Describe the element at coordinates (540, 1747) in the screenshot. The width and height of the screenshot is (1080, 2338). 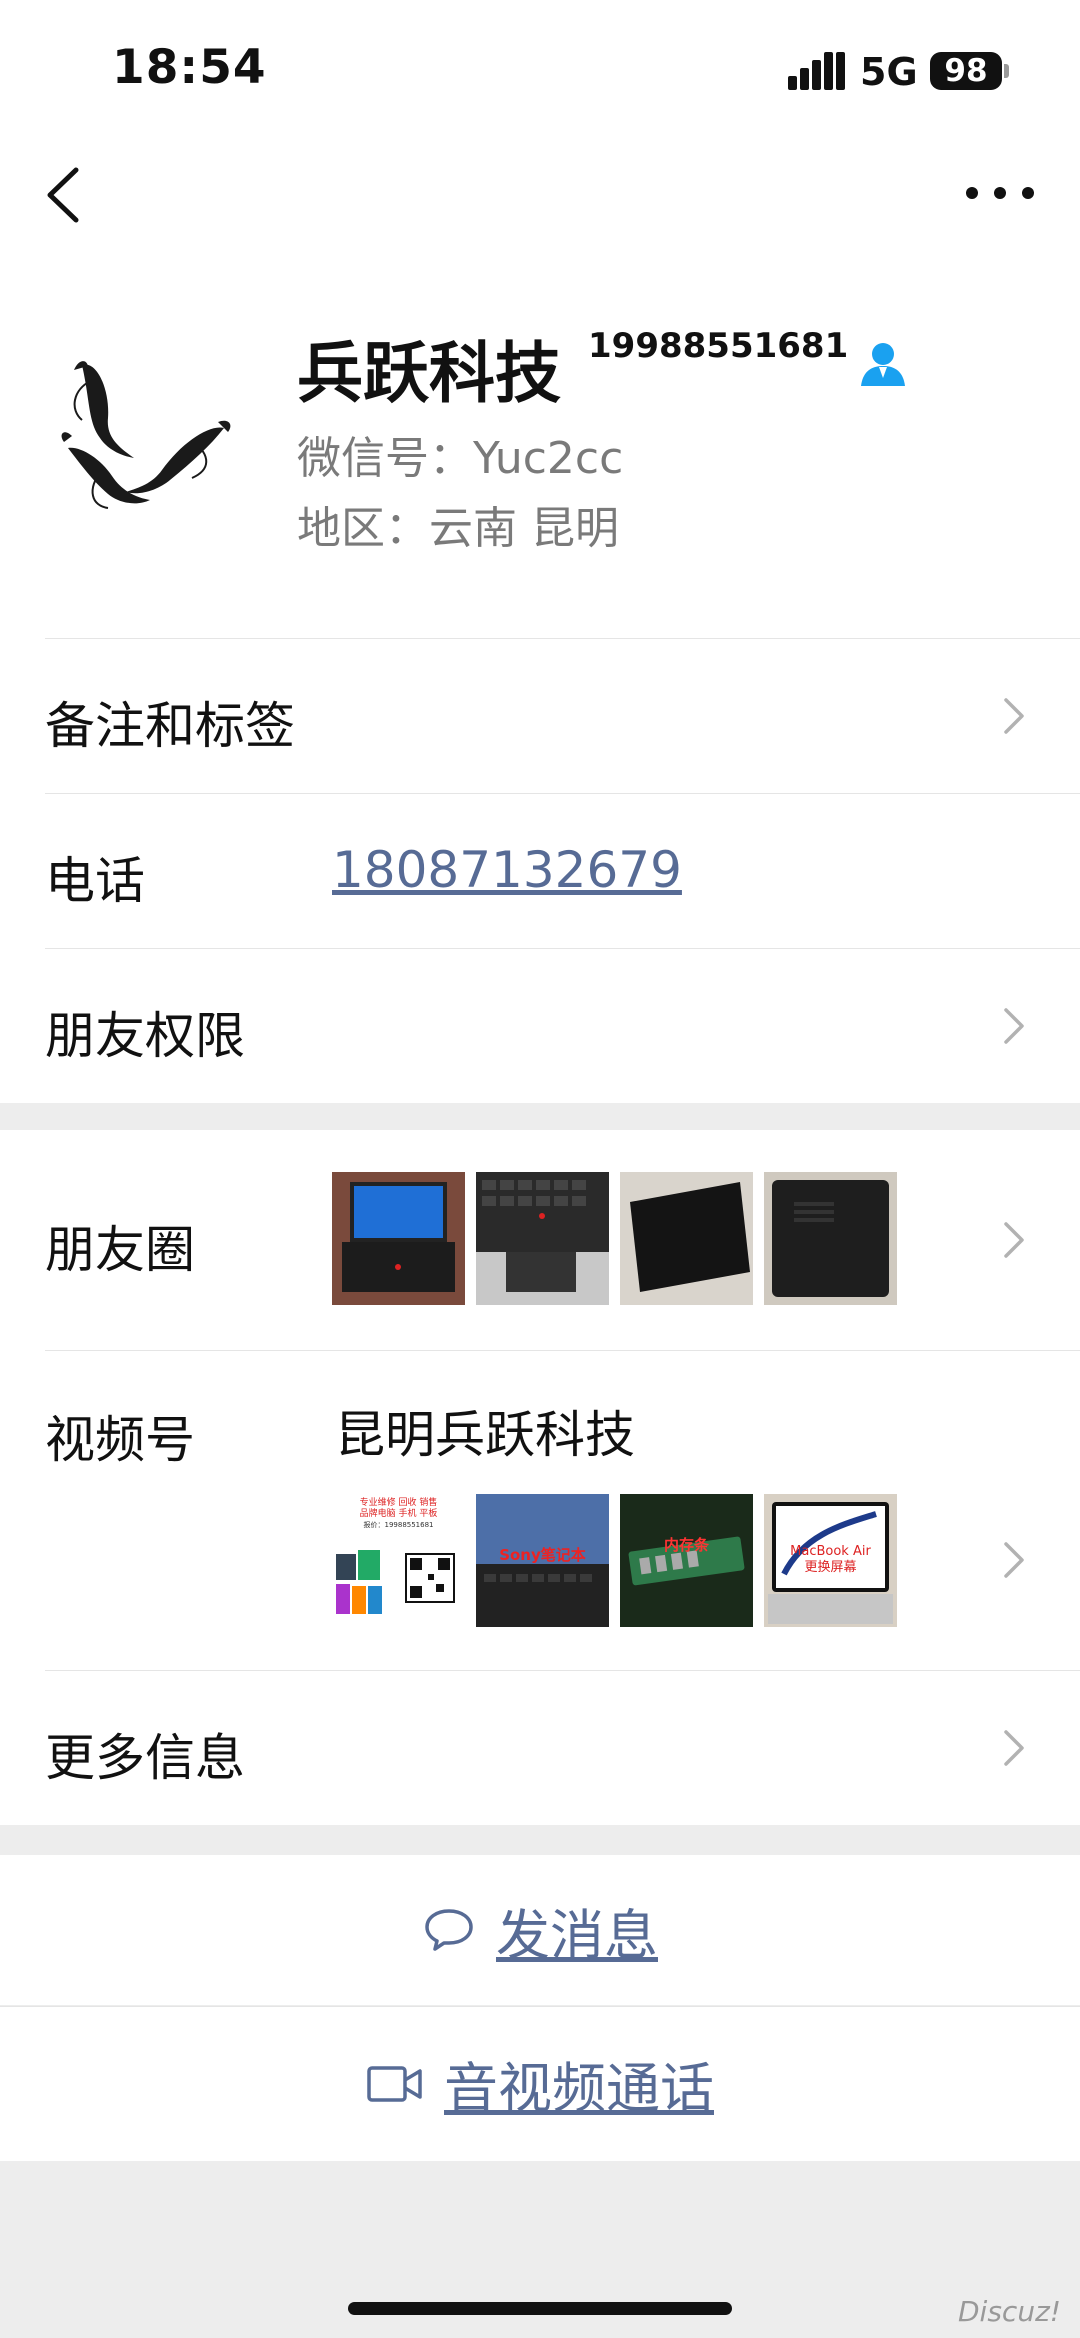
I see `row-more-info: 更多信息` at that location.